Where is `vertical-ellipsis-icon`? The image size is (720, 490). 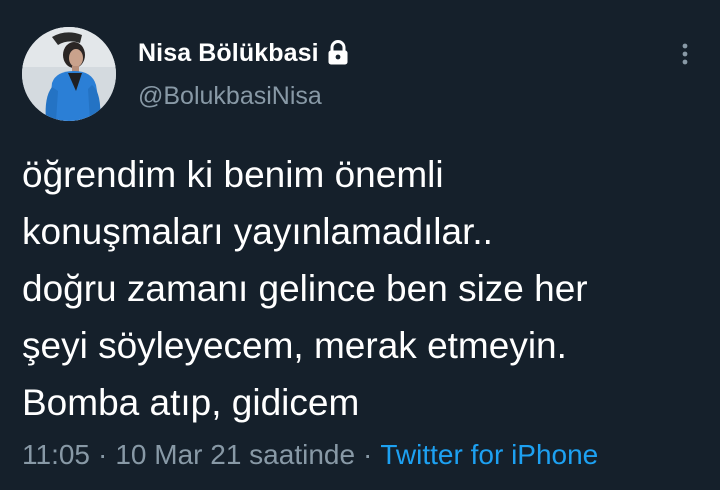 vertical-ellipsis-icon is located at coordinates (685, 55).